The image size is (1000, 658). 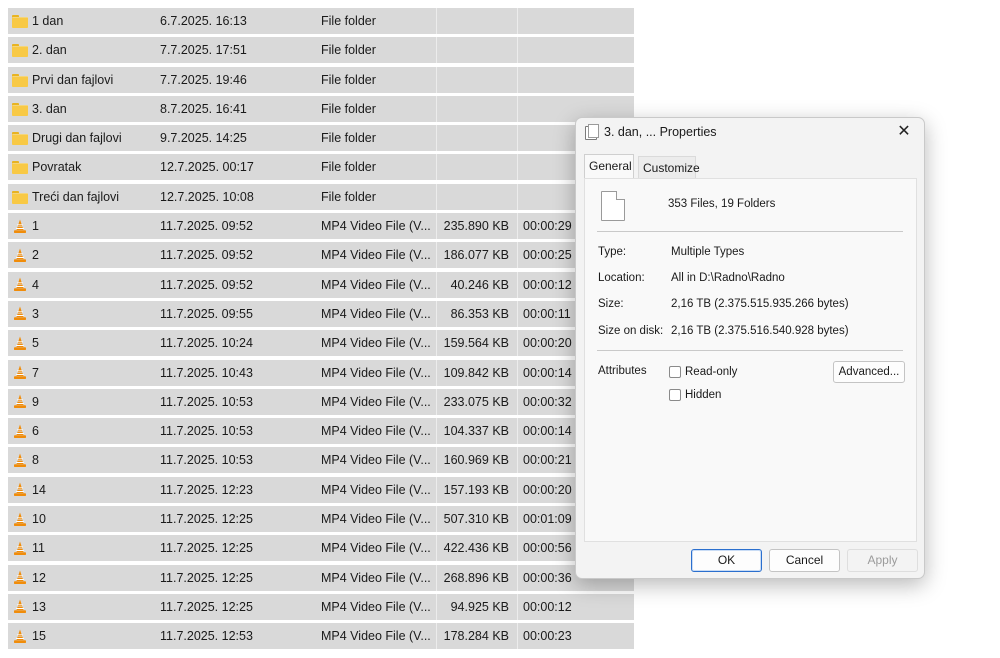 I want to click on file-size: 159.564 KB, so click(x=476, y=343).